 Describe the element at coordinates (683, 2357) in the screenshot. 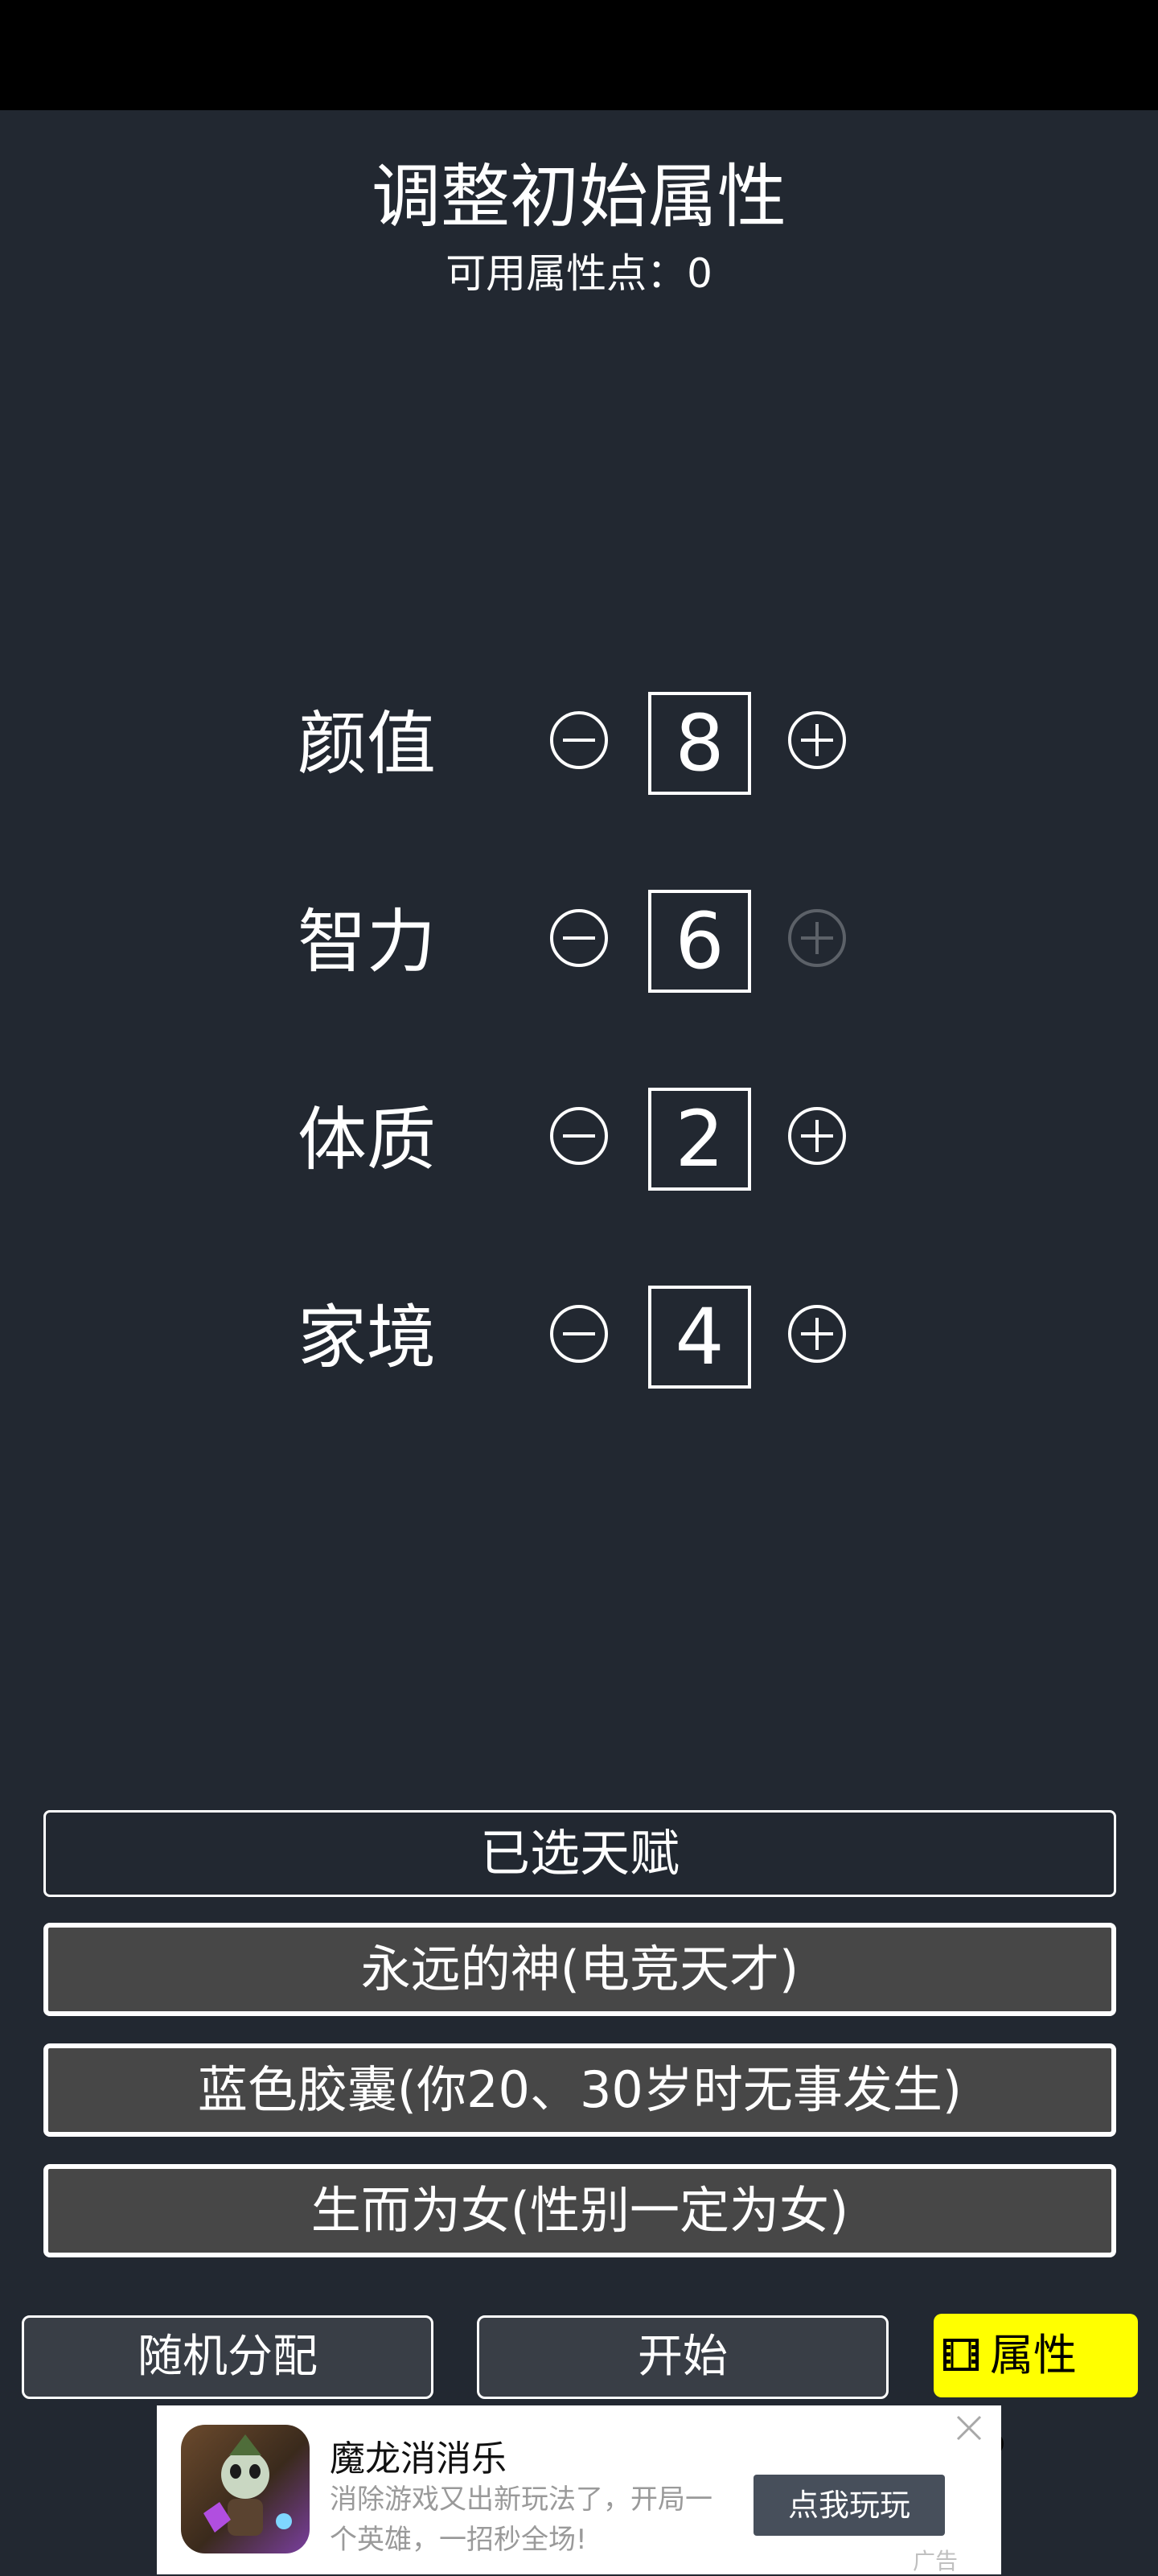

I see `start-button: 开始` at that location.